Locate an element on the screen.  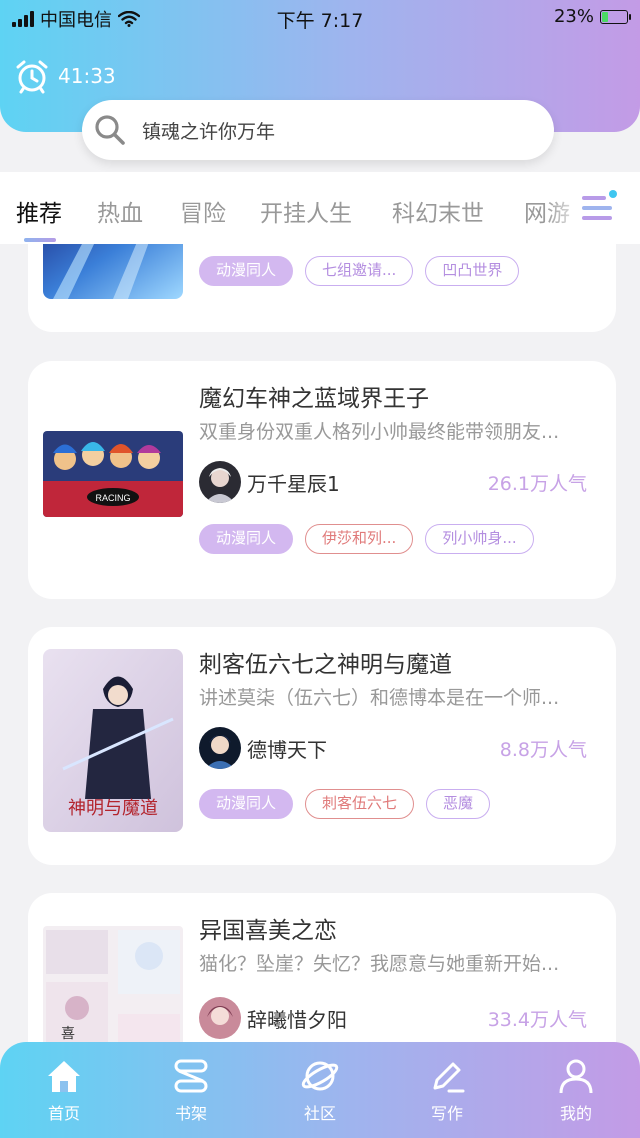
pen-icon is located at coordinates (449, 1077).